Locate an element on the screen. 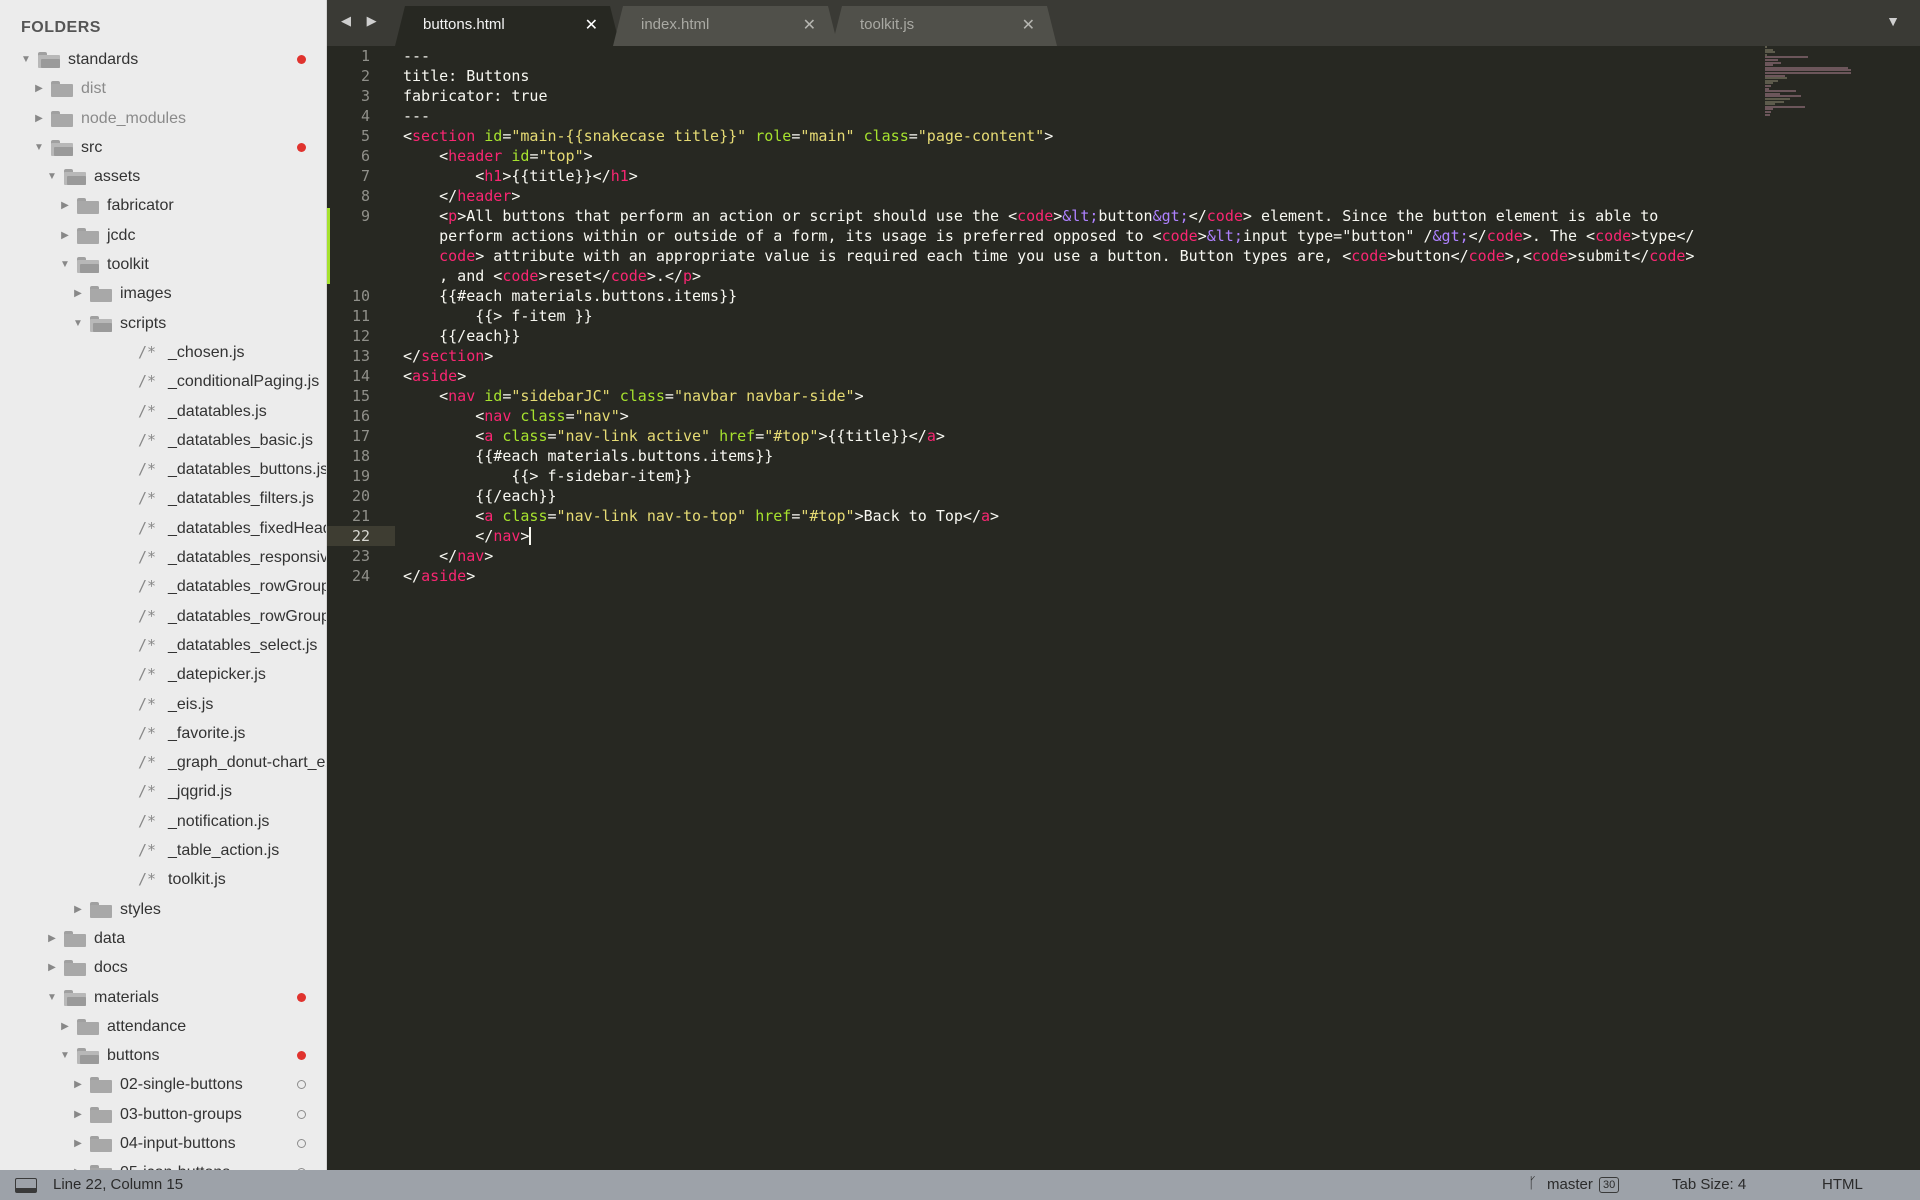  code-line: {{> f-sidebar-item}} is located at coordinates (547, 476).